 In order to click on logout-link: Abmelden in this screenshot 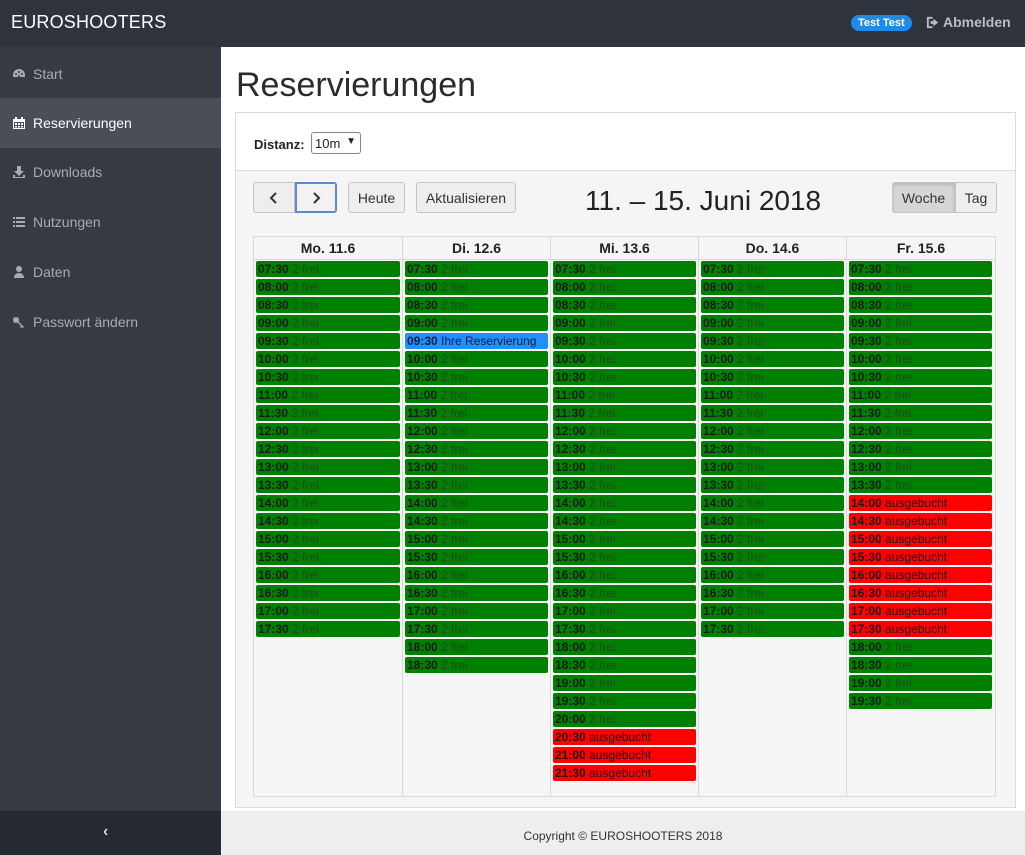, I will do `click(968, 22)`.